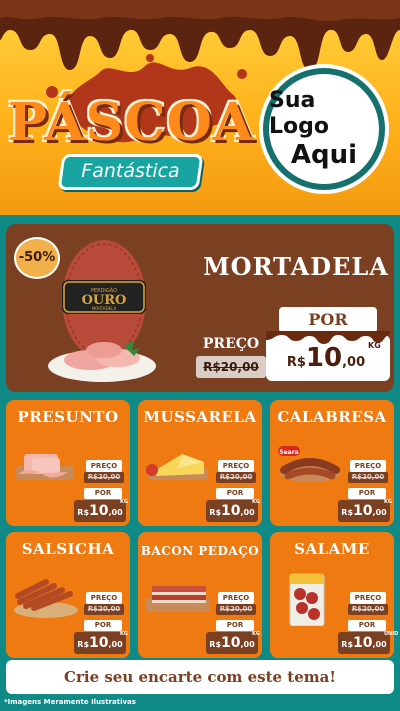 The image size is (400, 711). Describe the element at coordinates (332, 417) in the screenshot. I see `product-name: CALABRESA` at that location.